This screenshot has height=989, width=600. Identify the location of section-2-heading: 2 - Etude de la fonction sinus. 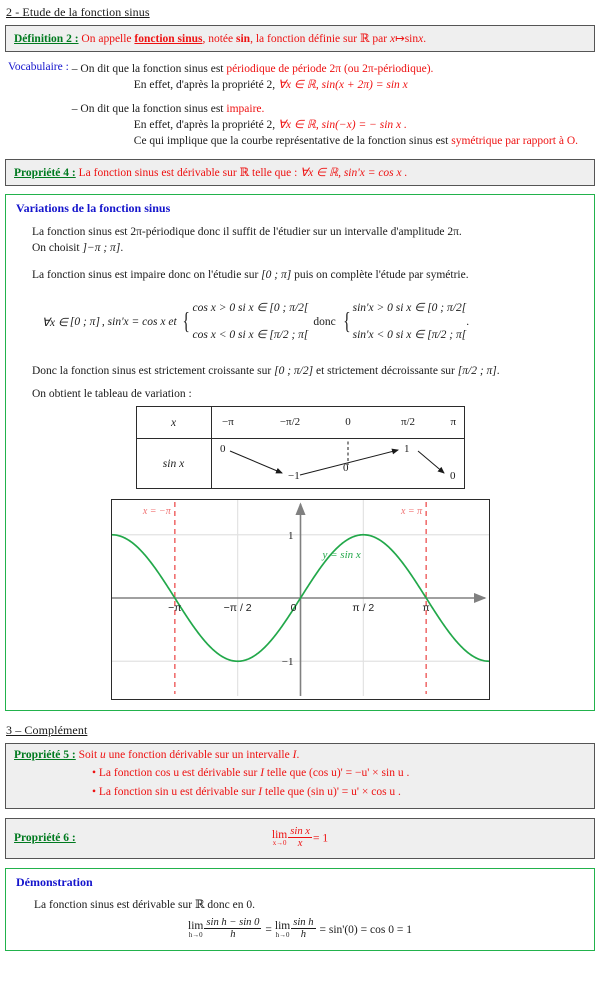
(78, 12).